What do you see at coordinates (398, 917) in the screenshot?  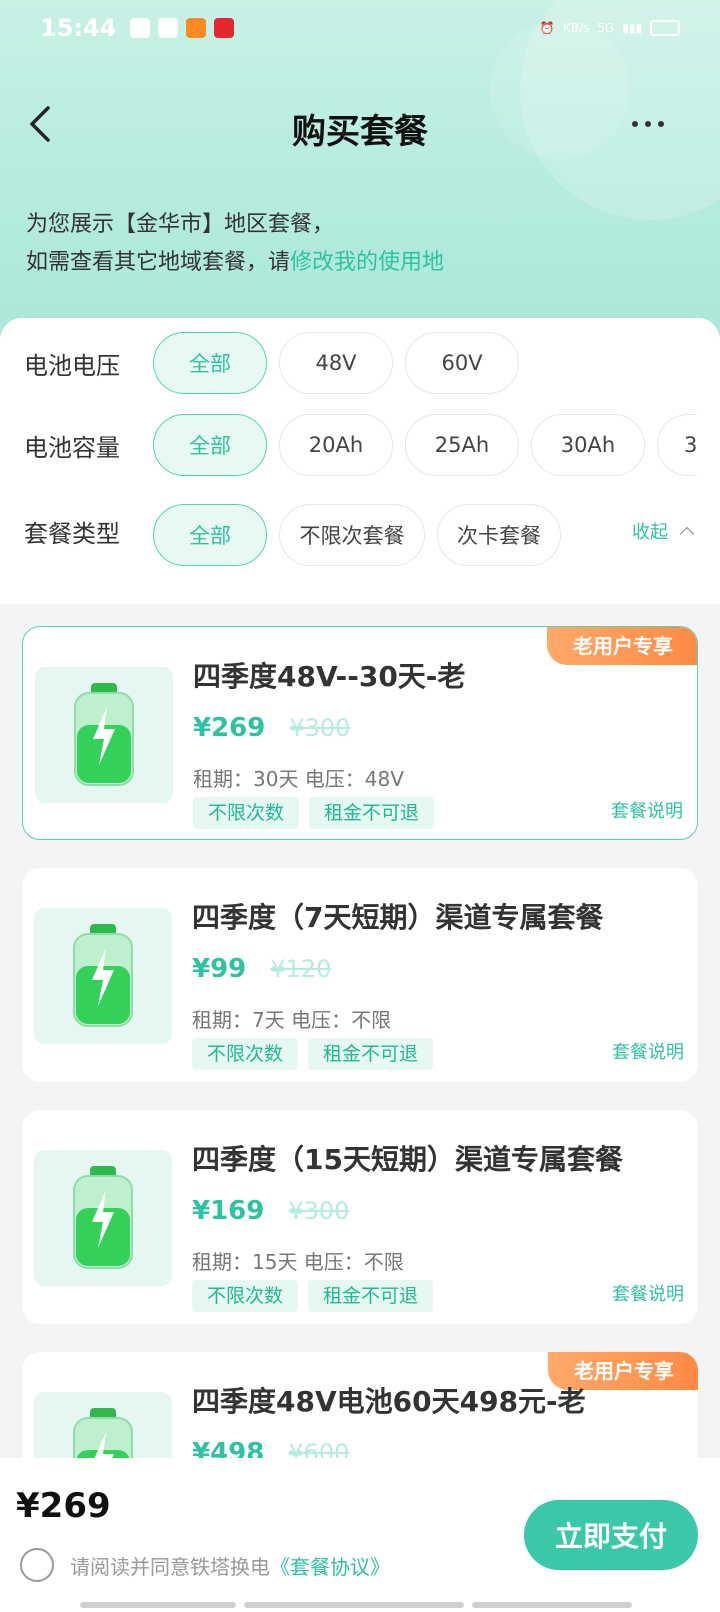 I see `package-title: 四季度（7天短期）渠道专属套餐` at bounding box center [398, 917].